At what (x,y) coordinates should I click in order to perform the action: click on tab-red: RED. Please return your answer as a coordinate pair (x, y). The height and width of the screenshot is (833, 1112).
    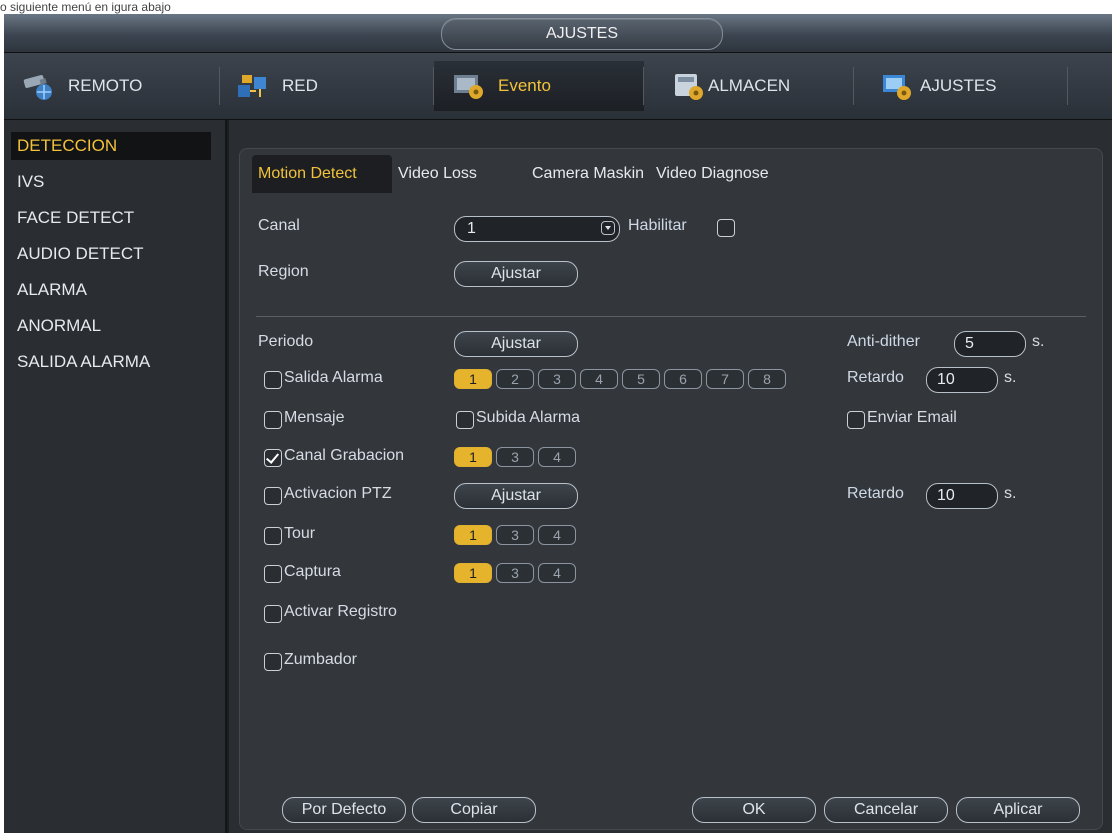
    Looking at the image, I should click on (327, 86).